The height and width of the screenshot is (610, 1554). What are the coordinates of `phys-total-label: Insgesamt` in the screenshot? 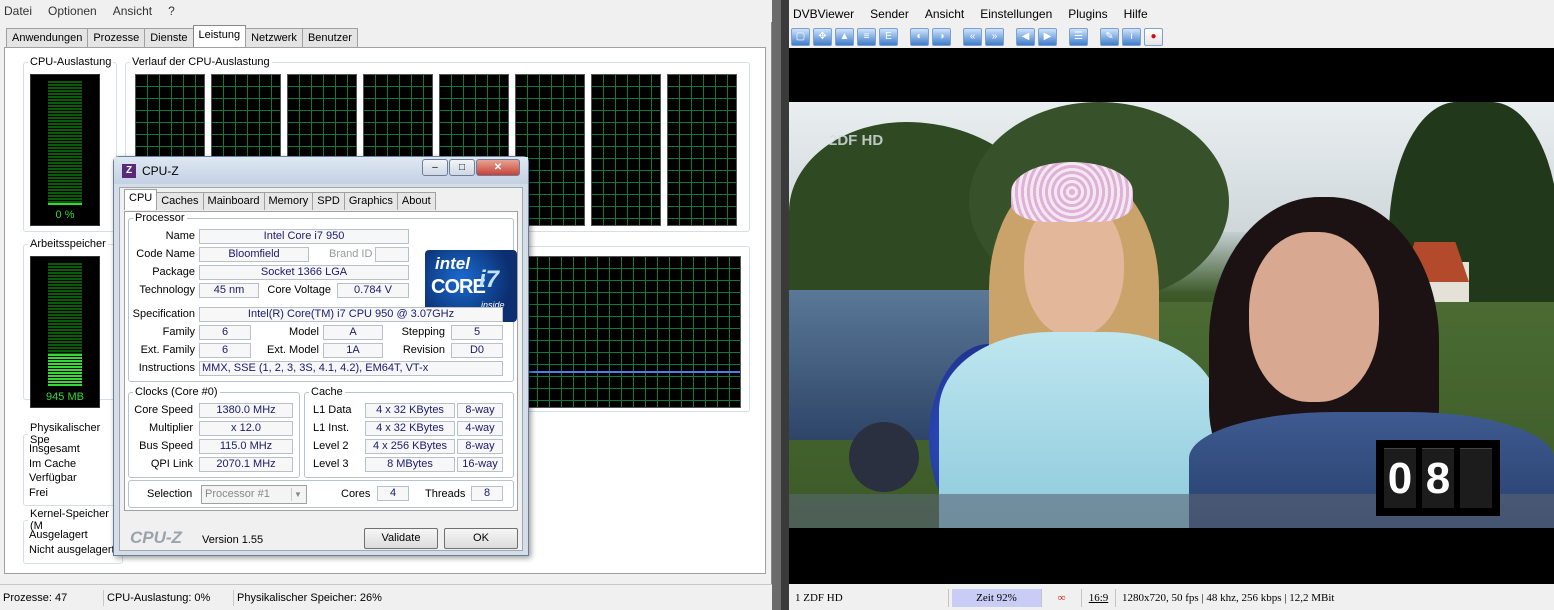 It's located at (54, 449).